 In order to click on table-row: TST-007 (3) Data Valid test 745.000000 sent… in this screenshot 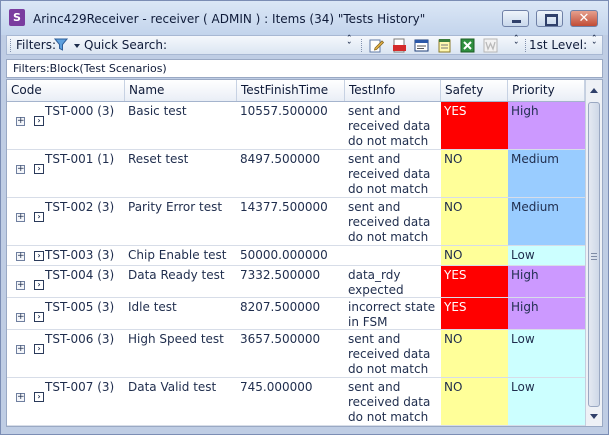, I will do `click(296, 402)`.